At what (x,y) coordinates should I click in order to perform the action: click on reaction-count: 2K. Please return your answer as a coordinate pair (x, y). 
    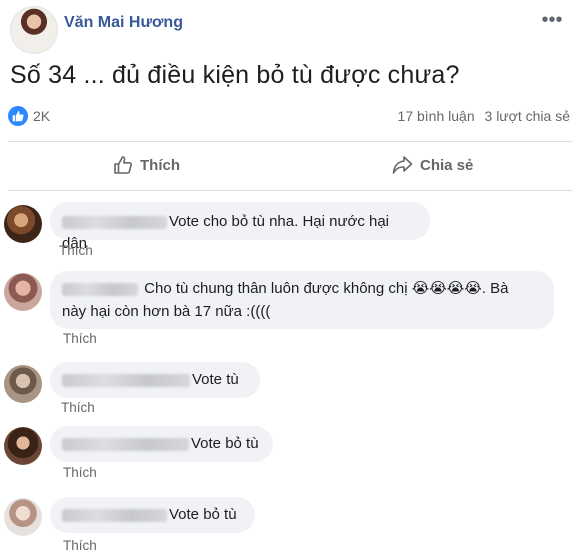
    Looking at the image, I should click on (41, 116).